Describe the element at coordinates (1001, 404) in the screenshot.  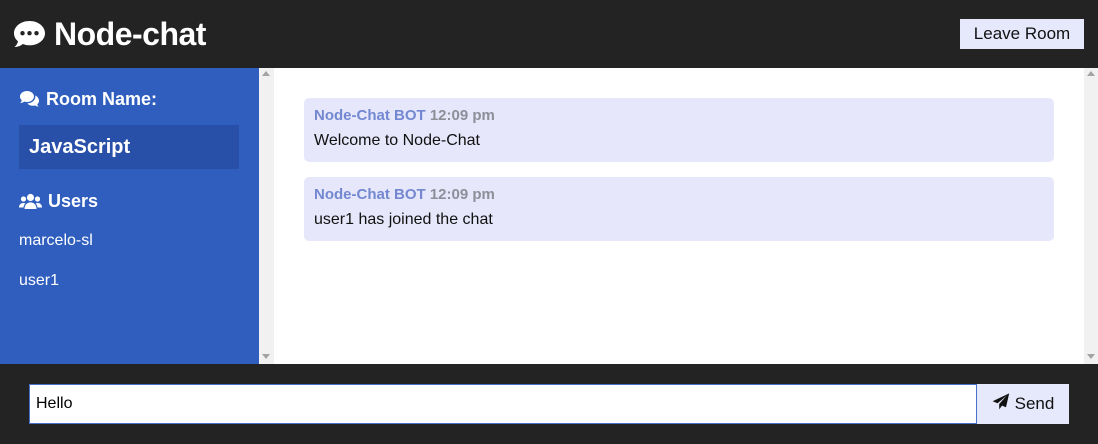
I see `paper-plane-icon` at that location.